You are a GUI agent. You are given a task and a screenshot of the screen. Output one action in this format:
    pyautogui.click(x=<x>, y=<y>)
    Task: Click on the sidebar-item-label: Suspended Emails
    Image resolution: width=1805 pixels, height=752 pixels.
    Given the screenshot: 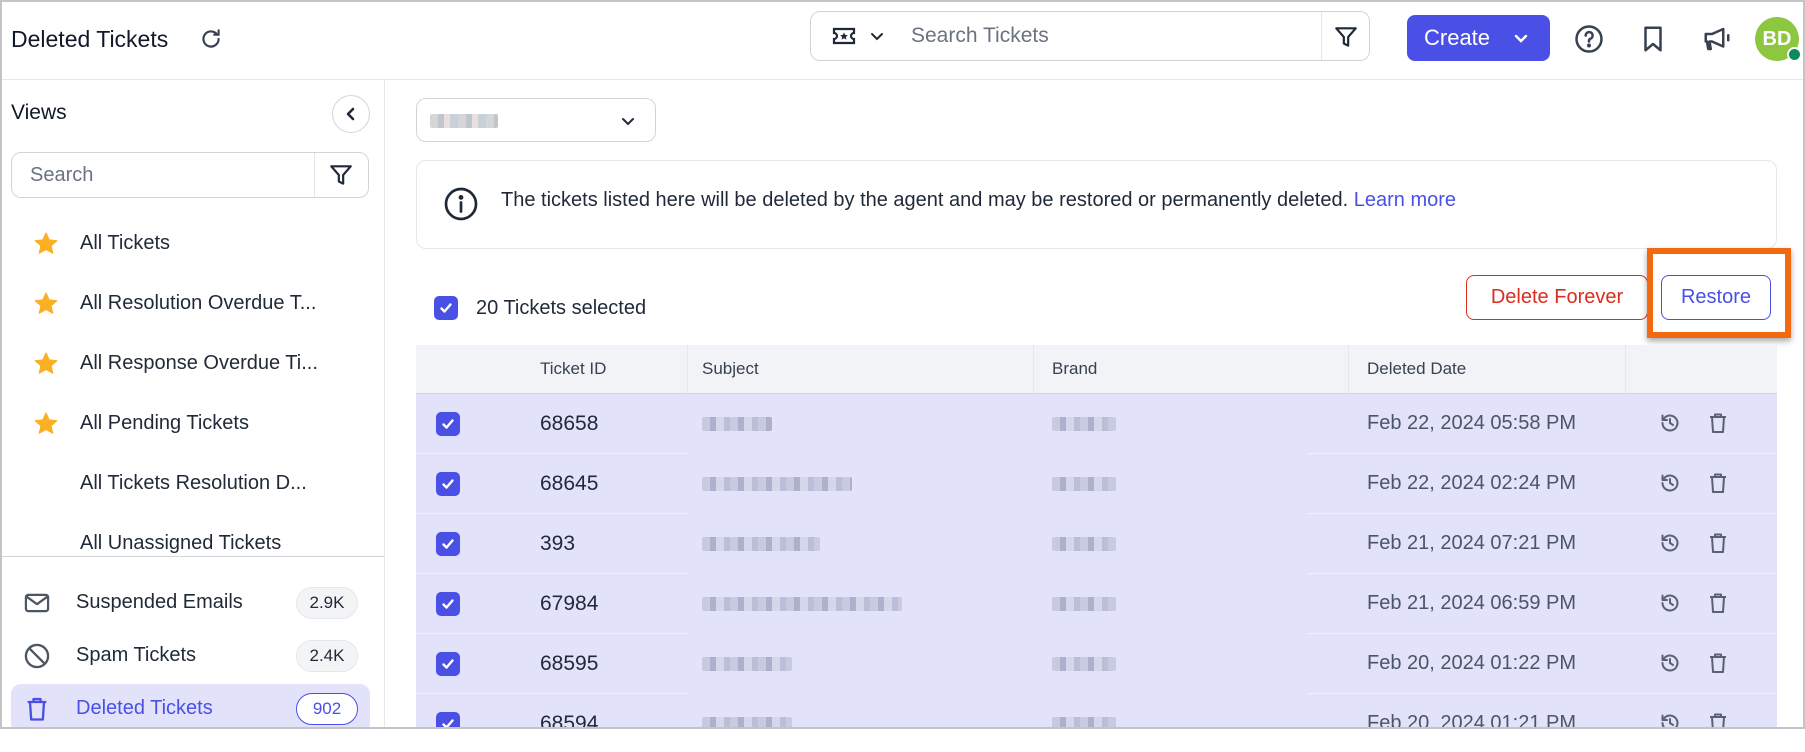 What is the action you would take?
    pyautogui.click(x=159, y=602)
    